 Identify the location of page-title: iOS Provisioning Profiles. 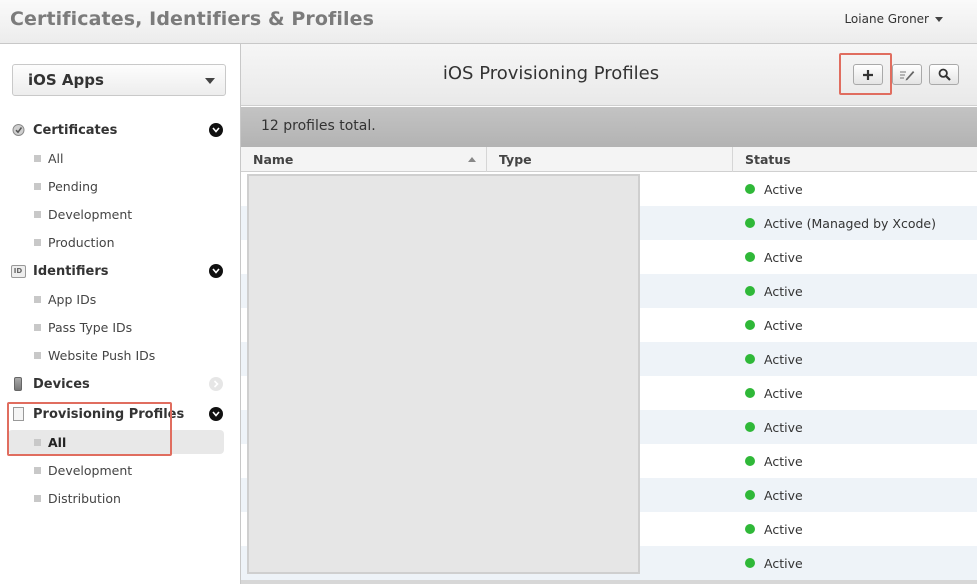
(551, 73).